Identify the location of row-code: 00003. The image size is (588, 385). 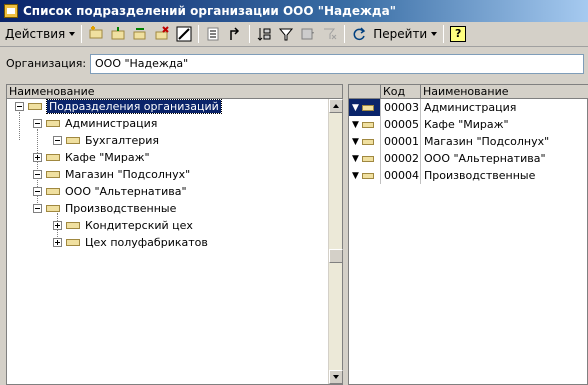
(401, 107).